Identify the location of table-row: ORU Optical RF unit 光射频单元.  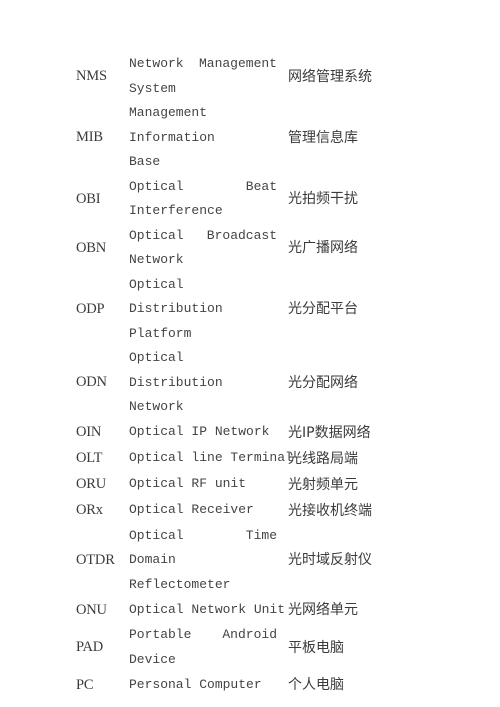
(234, 485).